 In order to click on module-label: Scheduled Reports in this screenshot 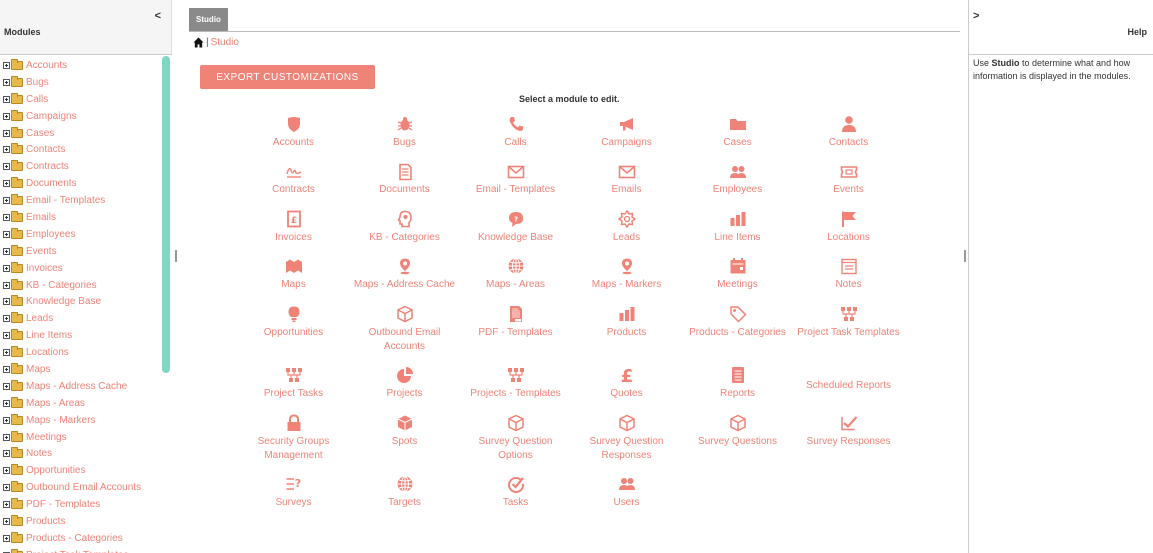, I will do `click(848, 386)`.